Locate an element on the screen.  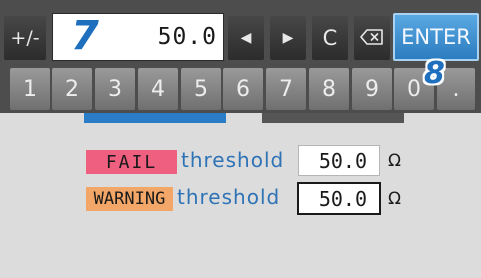
warning-threshold-field: 50.0 is located at coordinates (339, 198).